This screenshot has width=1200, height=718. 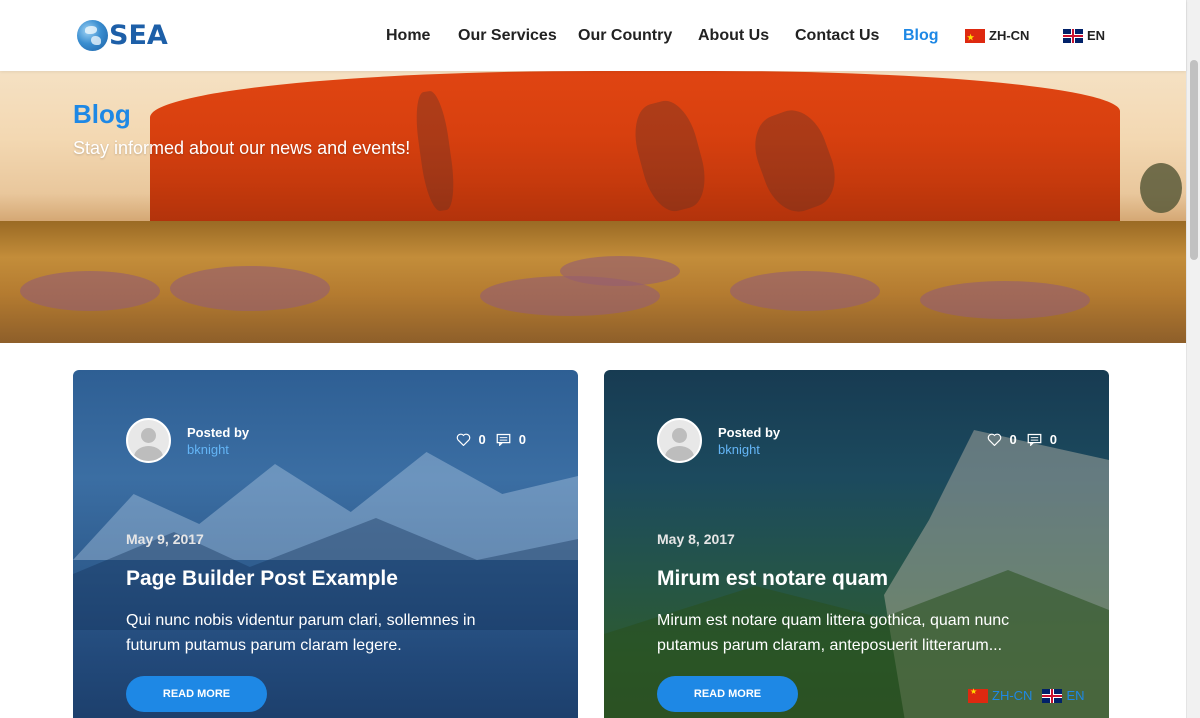 What do you see at coordinates (772, 579) in the screenshot?
I see `post-title: Mirum est notare quam` at bounding box center [772, 579].